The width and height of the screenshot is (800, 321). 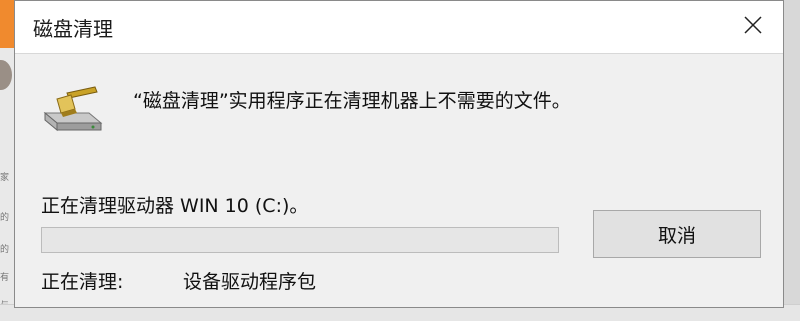 I want to click on background-text-fragment: 有, so click(x=5, y=278).